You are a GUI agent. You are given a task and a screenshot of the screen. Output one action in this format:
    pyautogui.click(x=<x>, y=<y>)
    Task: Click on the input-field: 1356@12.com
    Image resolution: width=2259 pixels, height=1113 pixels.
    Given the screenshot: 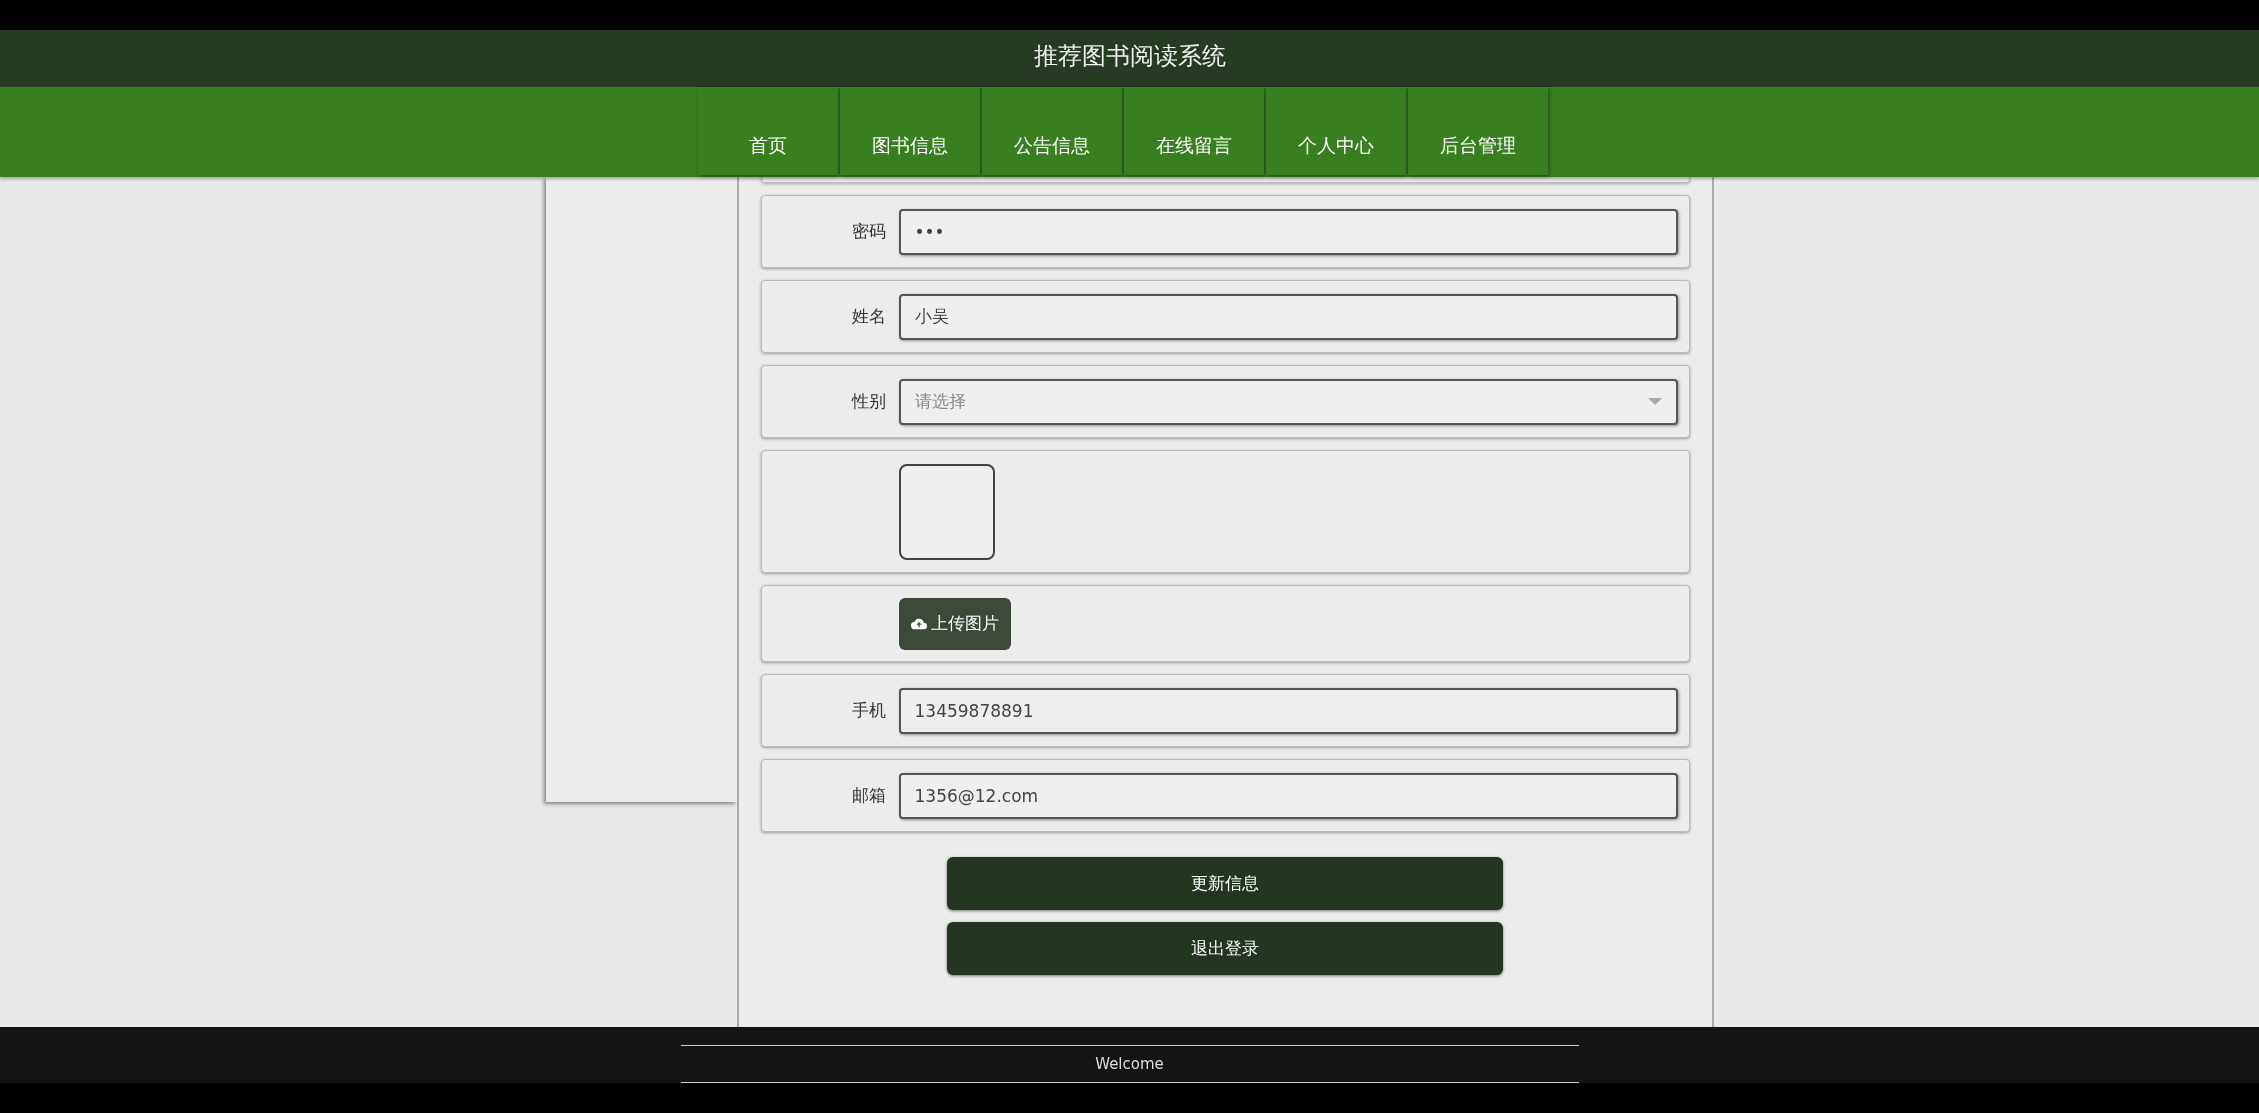 What is the action you would take?
    pyautogui.click(x=1288, y=795)
    